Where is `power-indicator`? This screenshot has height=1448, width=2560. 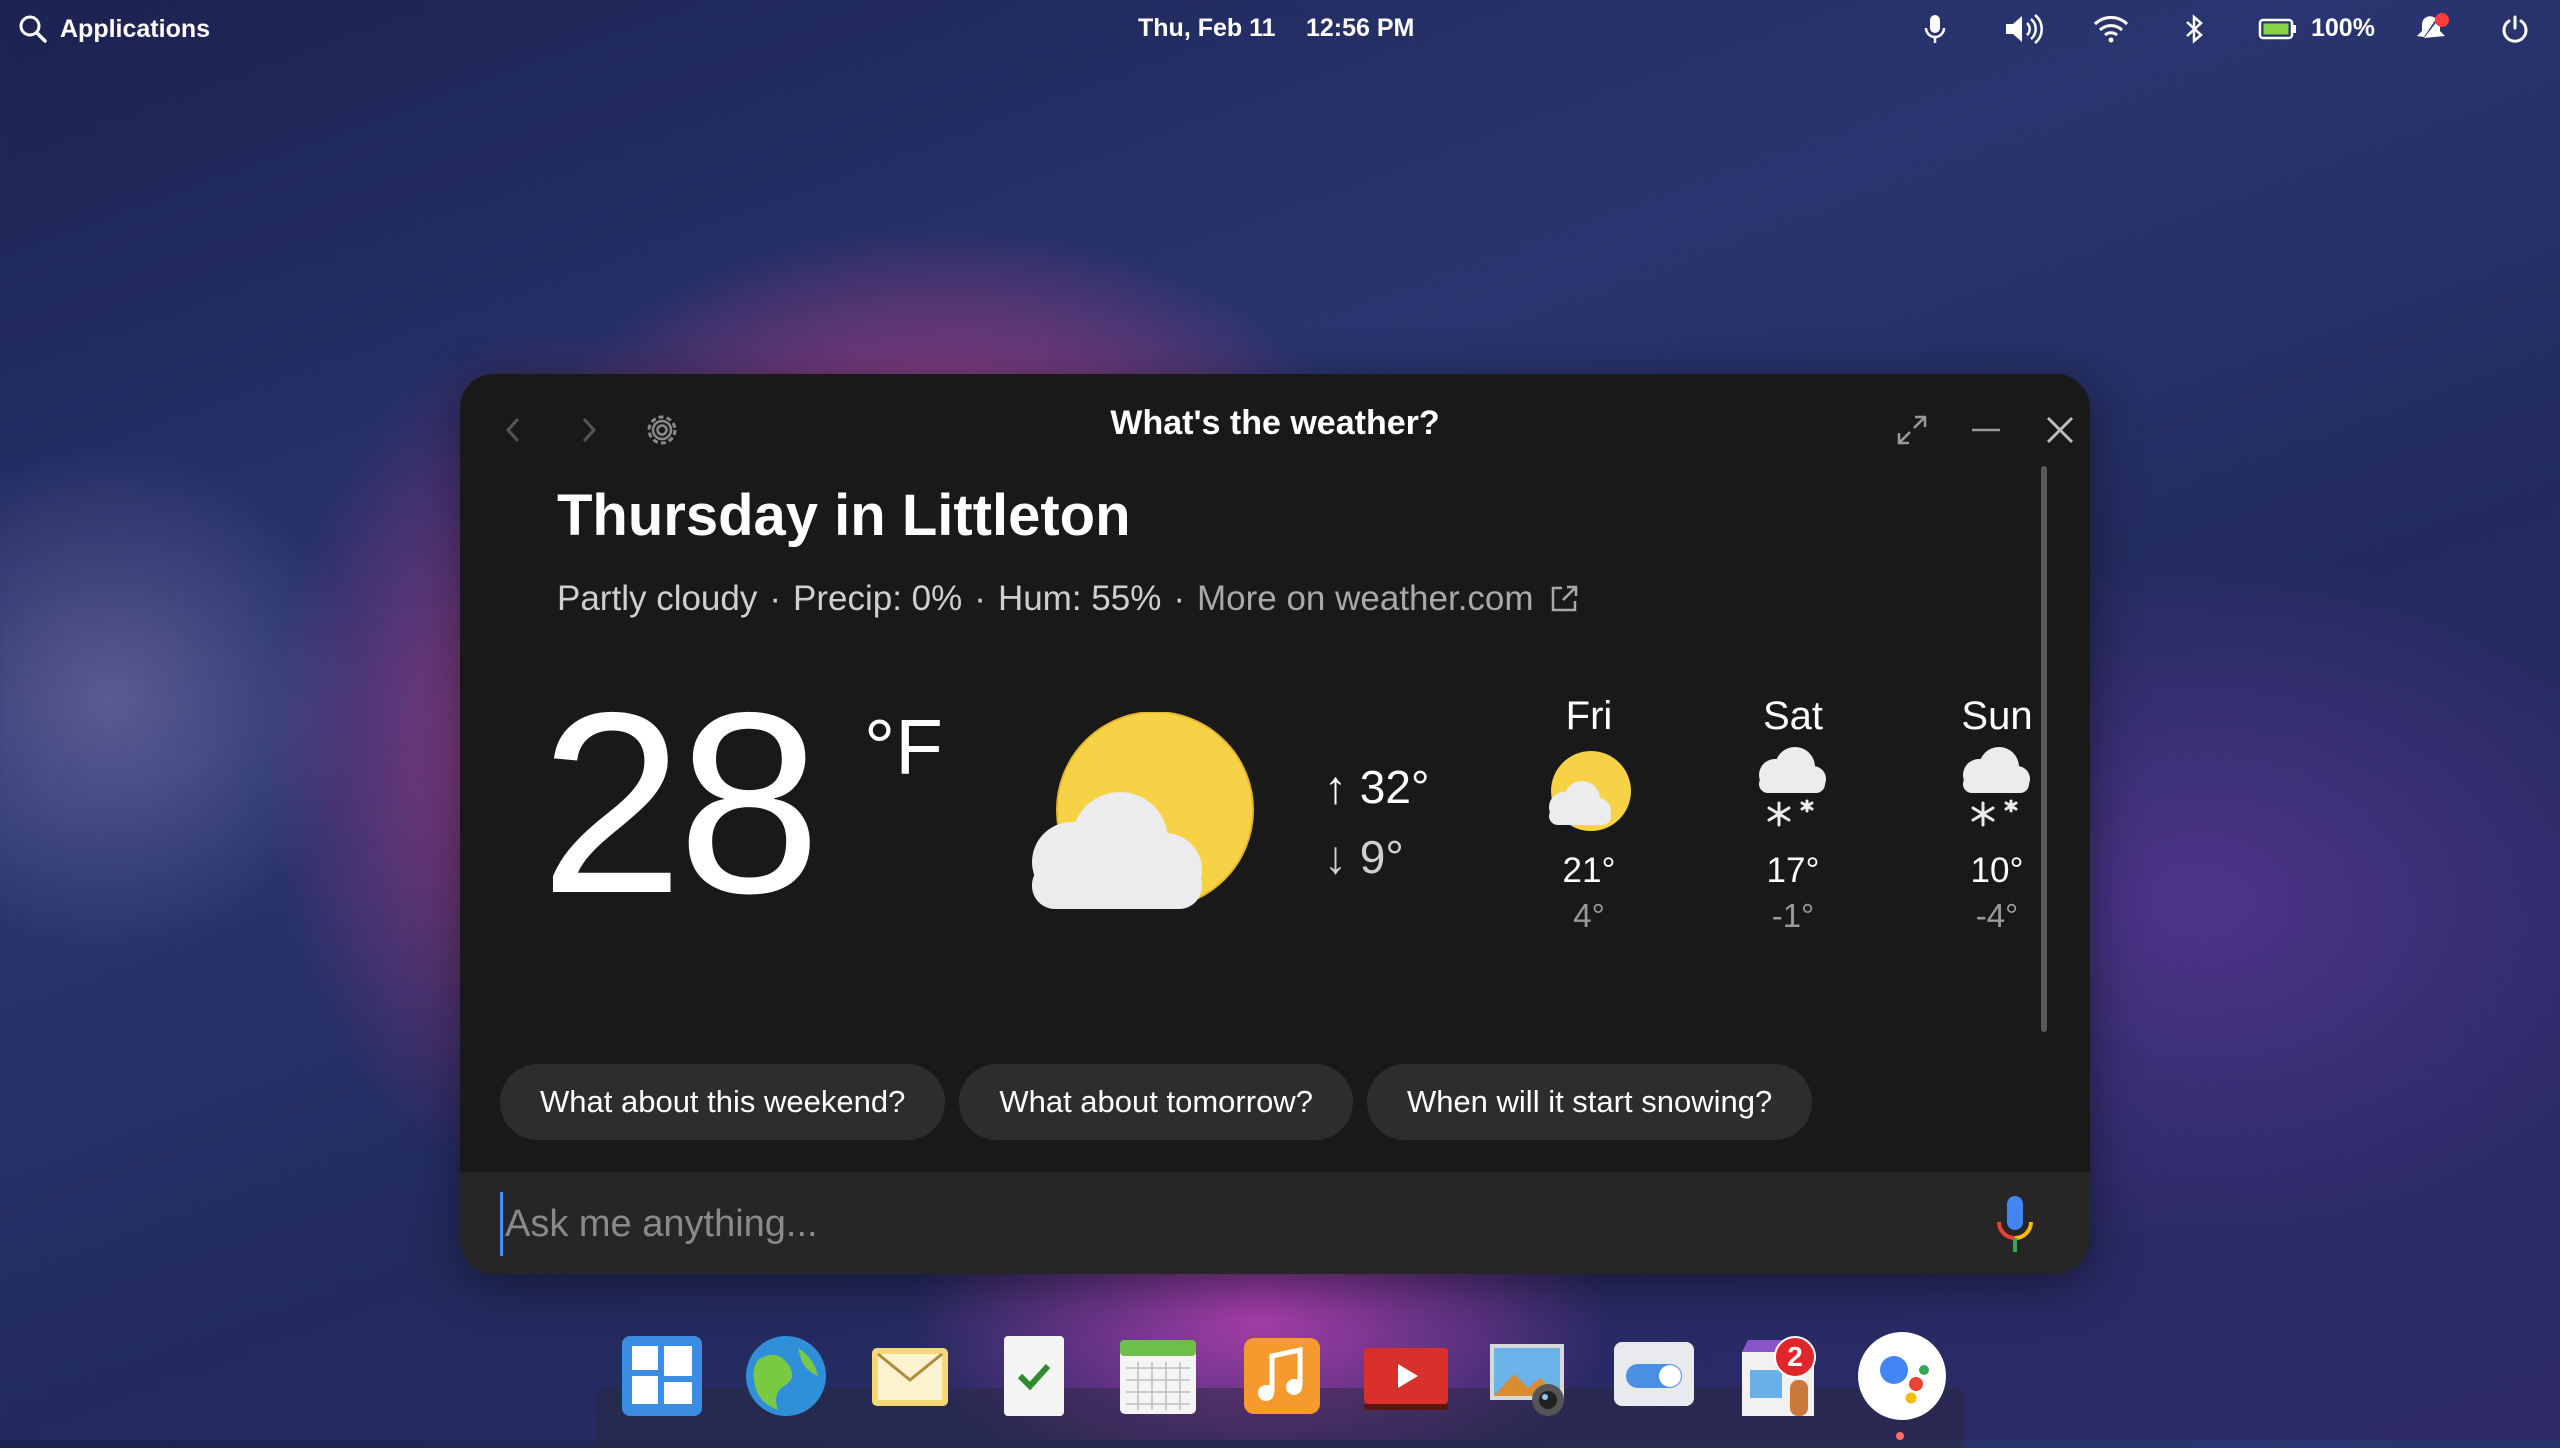
power-indicator is located at coordinates (2278, 29).